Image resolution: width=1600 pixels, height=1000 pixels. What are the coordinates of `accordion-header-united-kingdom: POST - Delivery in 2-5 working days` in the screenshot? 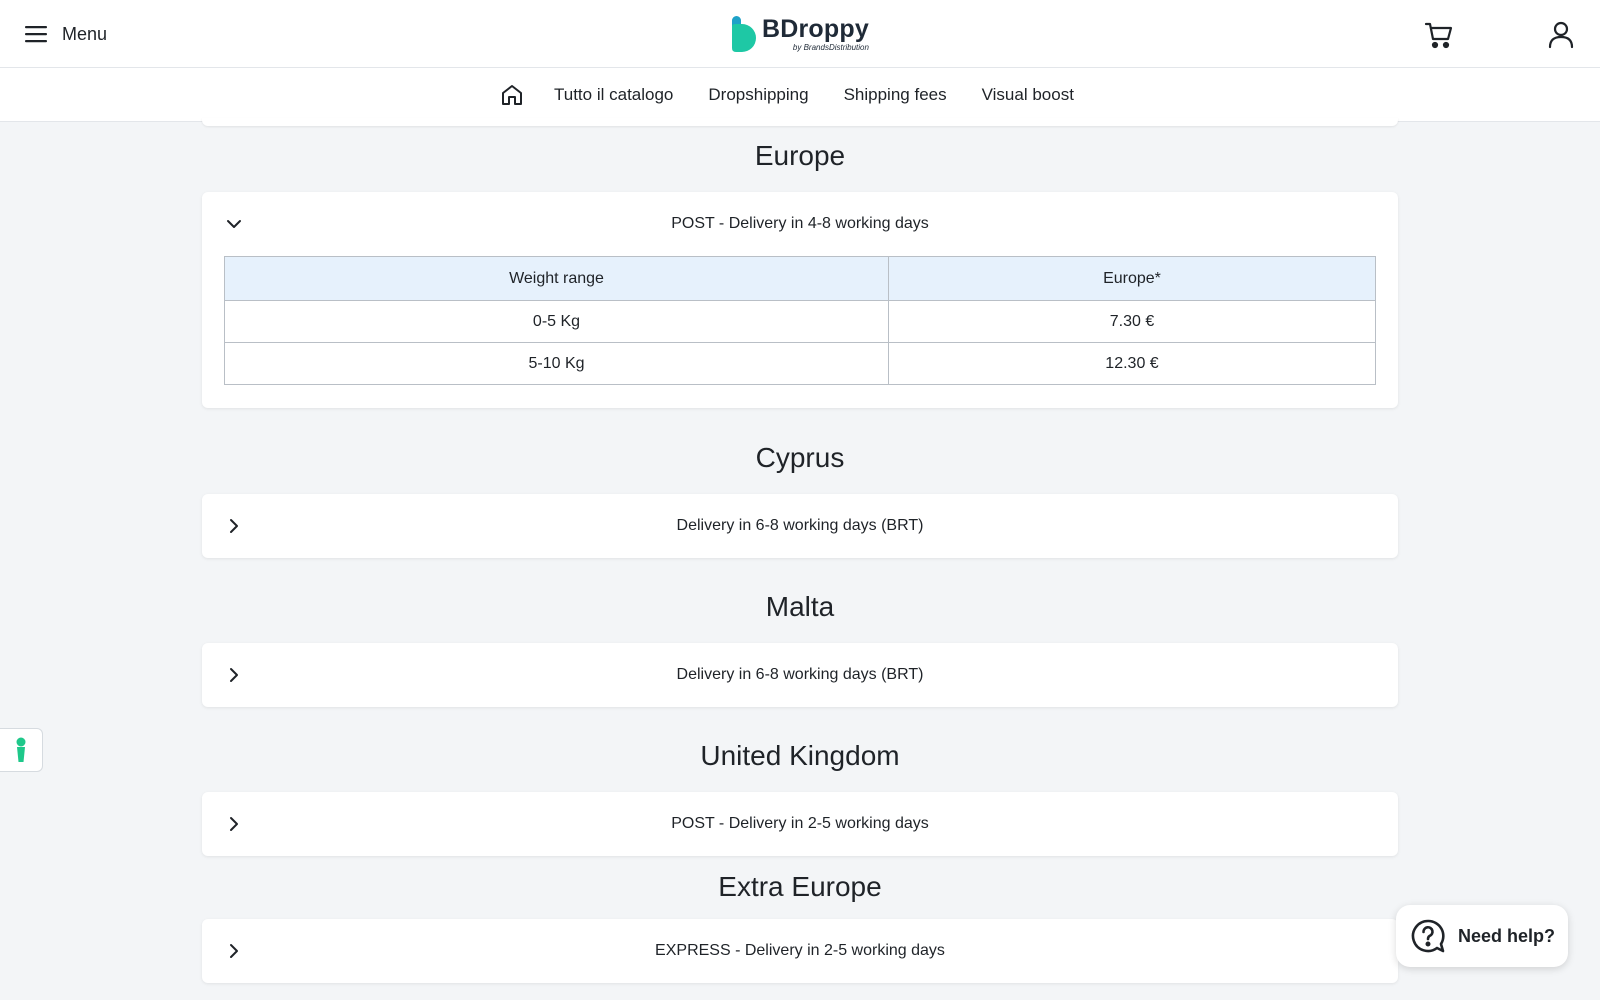 It's located at (800, 824).